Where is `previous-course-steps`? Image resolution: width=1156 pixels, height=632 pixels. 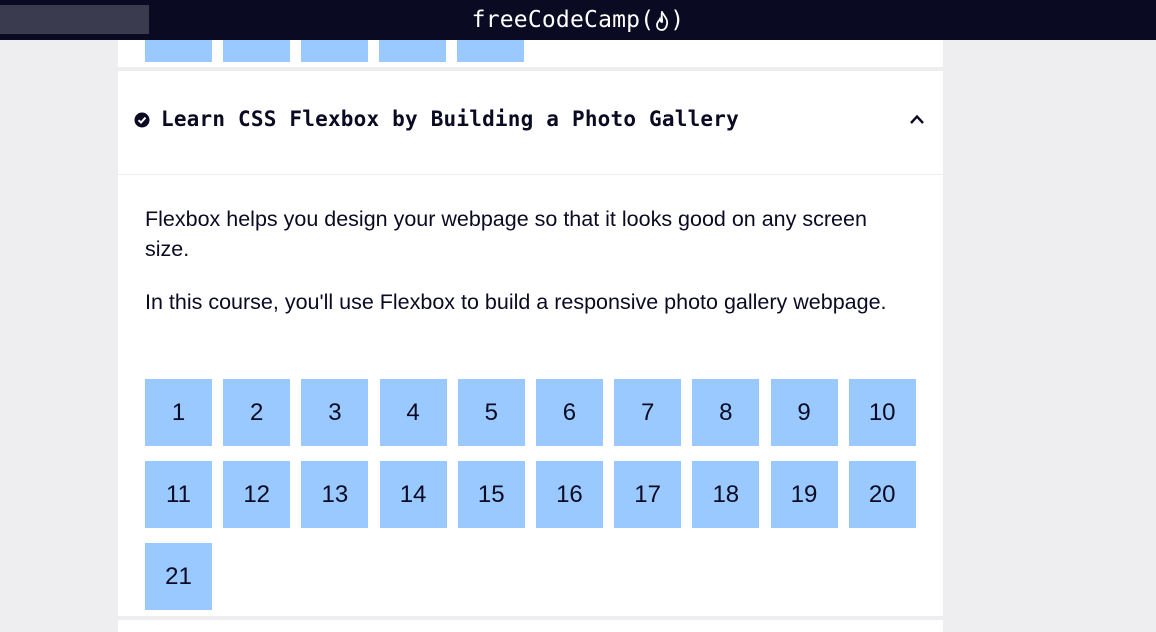
previous-course-steps is located at coordinates (334, 51).